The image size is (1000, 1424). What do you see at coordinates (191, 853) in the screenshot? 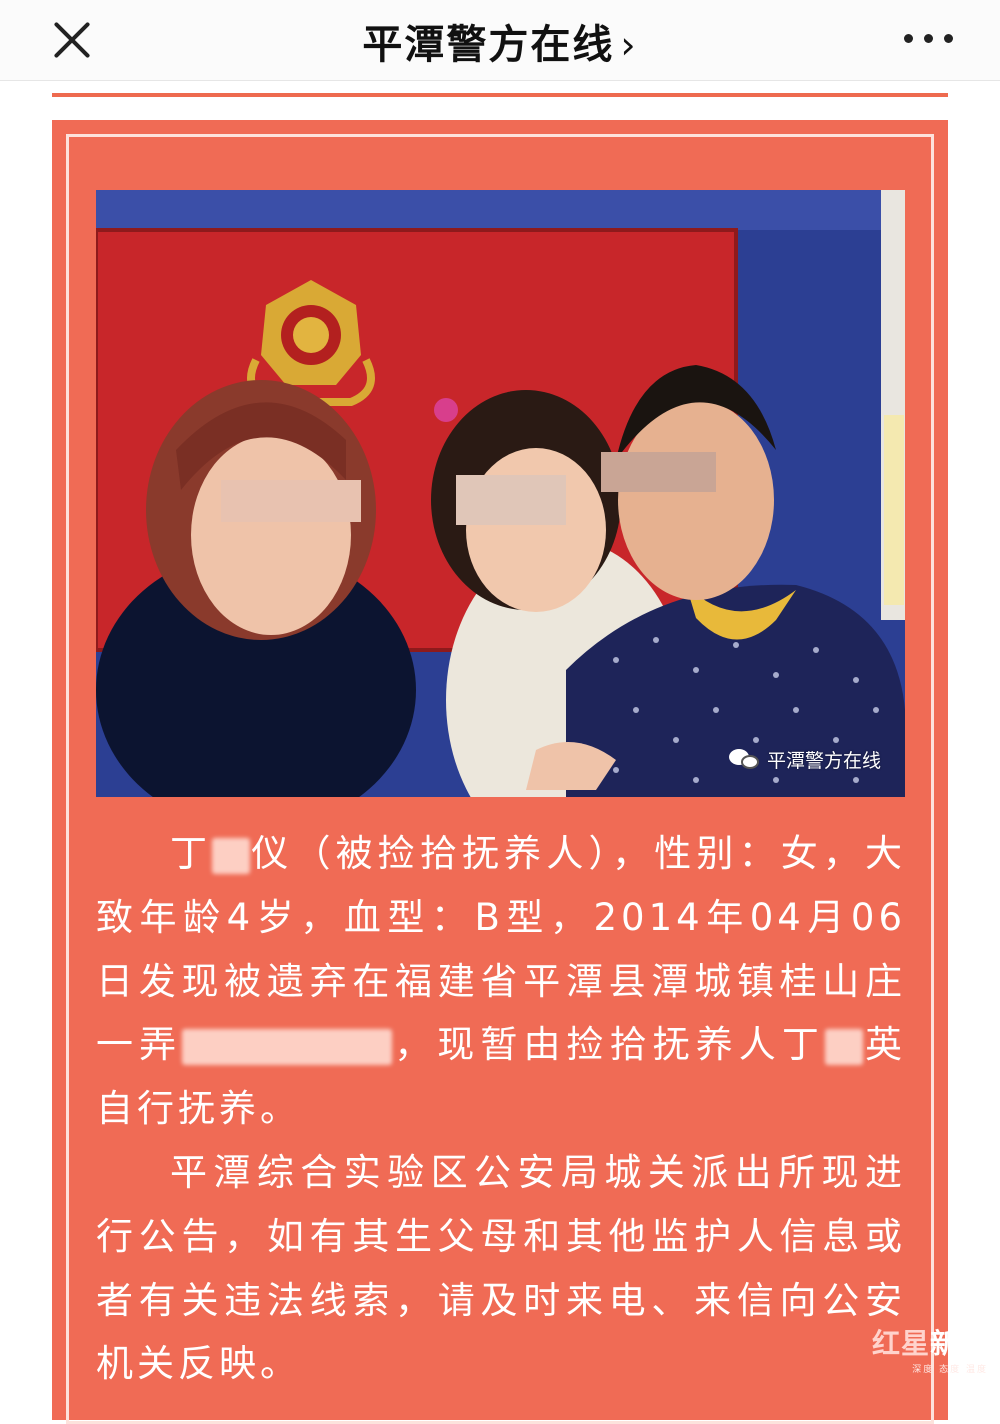
I see `p1-text-a: 丁` at bounding box center [191, 853].